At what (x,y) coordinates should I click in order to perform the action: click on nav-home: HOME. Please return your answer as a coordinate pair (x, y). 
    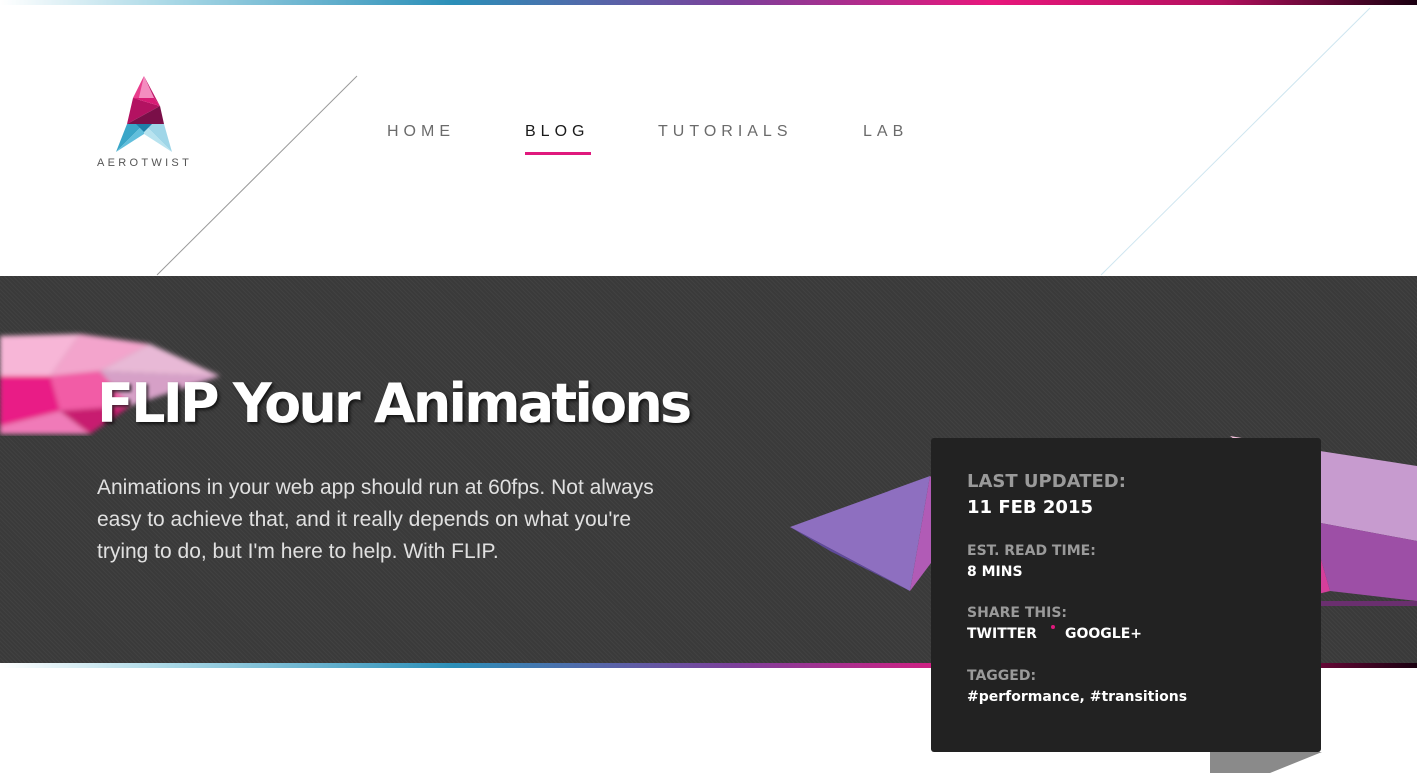
    Looking at the image, I should click on (421, 132).